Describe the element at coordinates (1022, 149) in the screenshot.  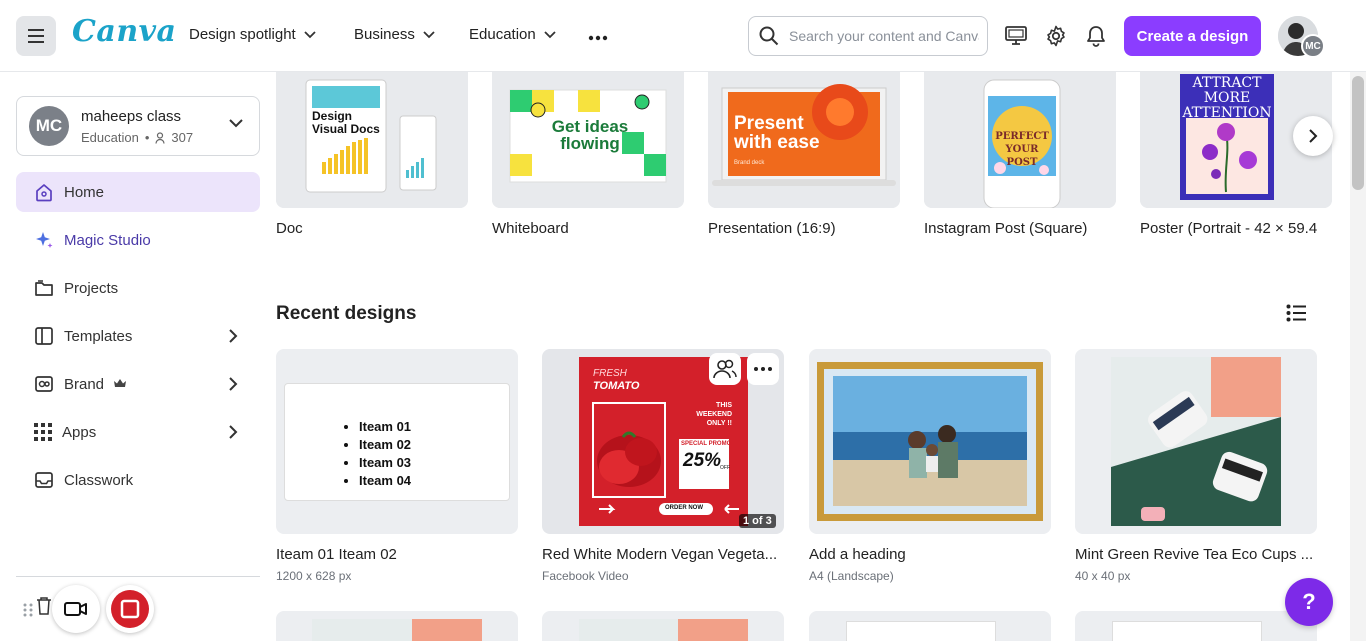
I see `instagram-art-text: PERFECT YOUR POST` at that location.